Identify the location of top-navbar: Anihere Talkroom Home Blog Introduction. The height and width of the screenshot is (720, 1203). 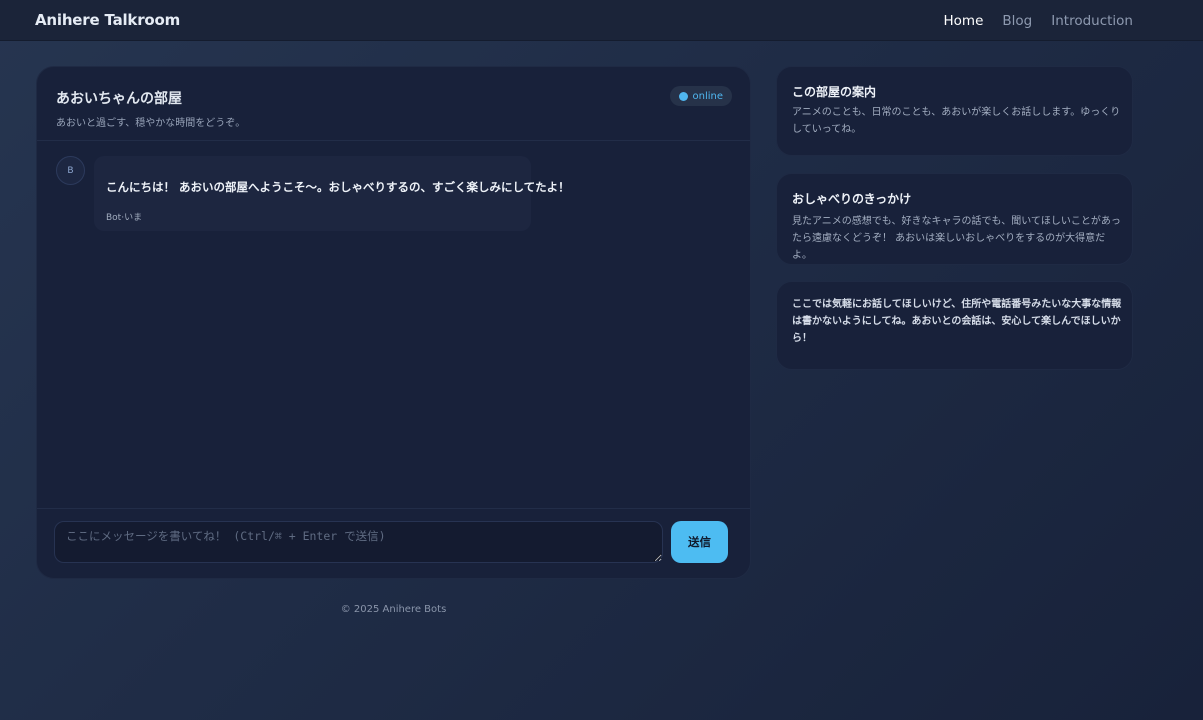
(601, 20).